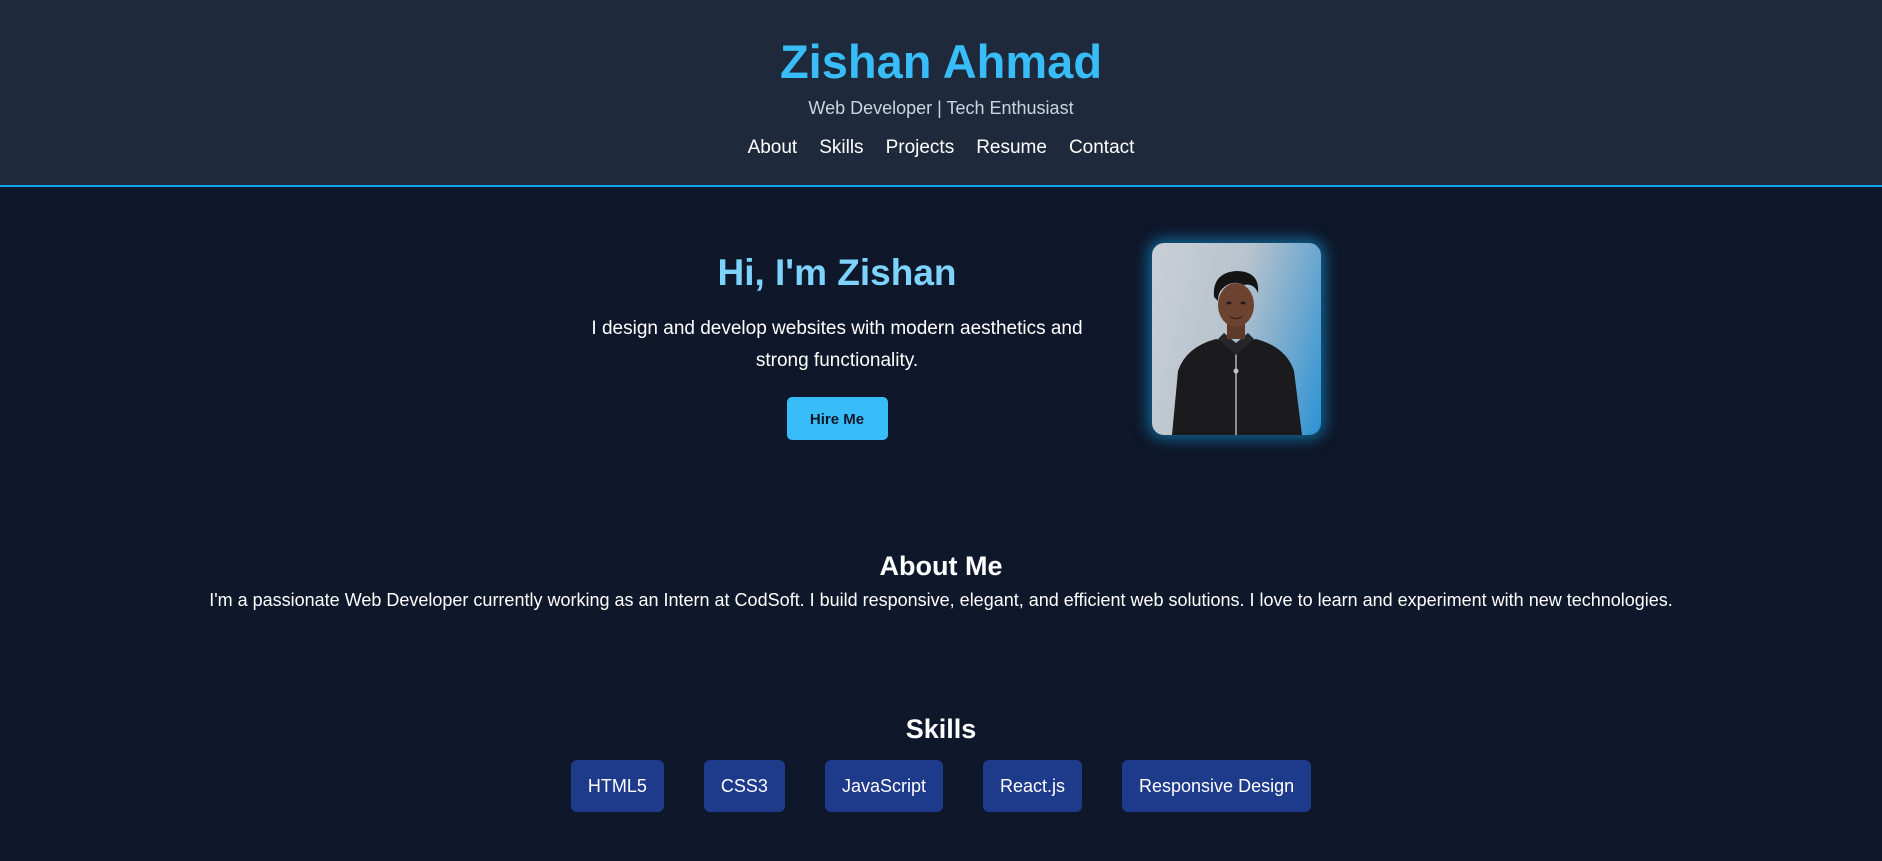  I want to click on main-nav: About Skills Projects Resume Contact, so click(941, 148).